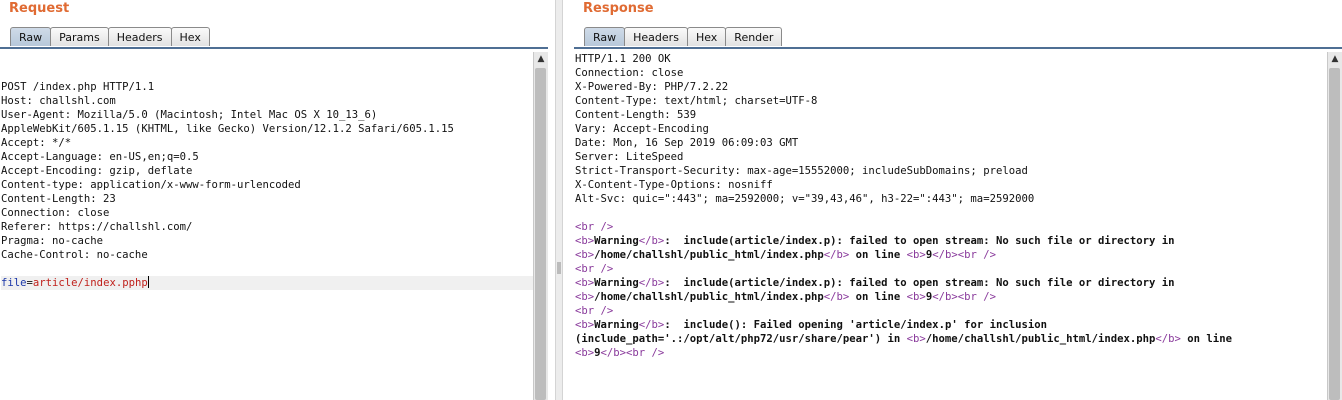 This screenshot has width=1342, height=400. Describe the element at coordinates (636, 115) in the screenshot. I see `response-header-line: Content-Length: 539` at that location.